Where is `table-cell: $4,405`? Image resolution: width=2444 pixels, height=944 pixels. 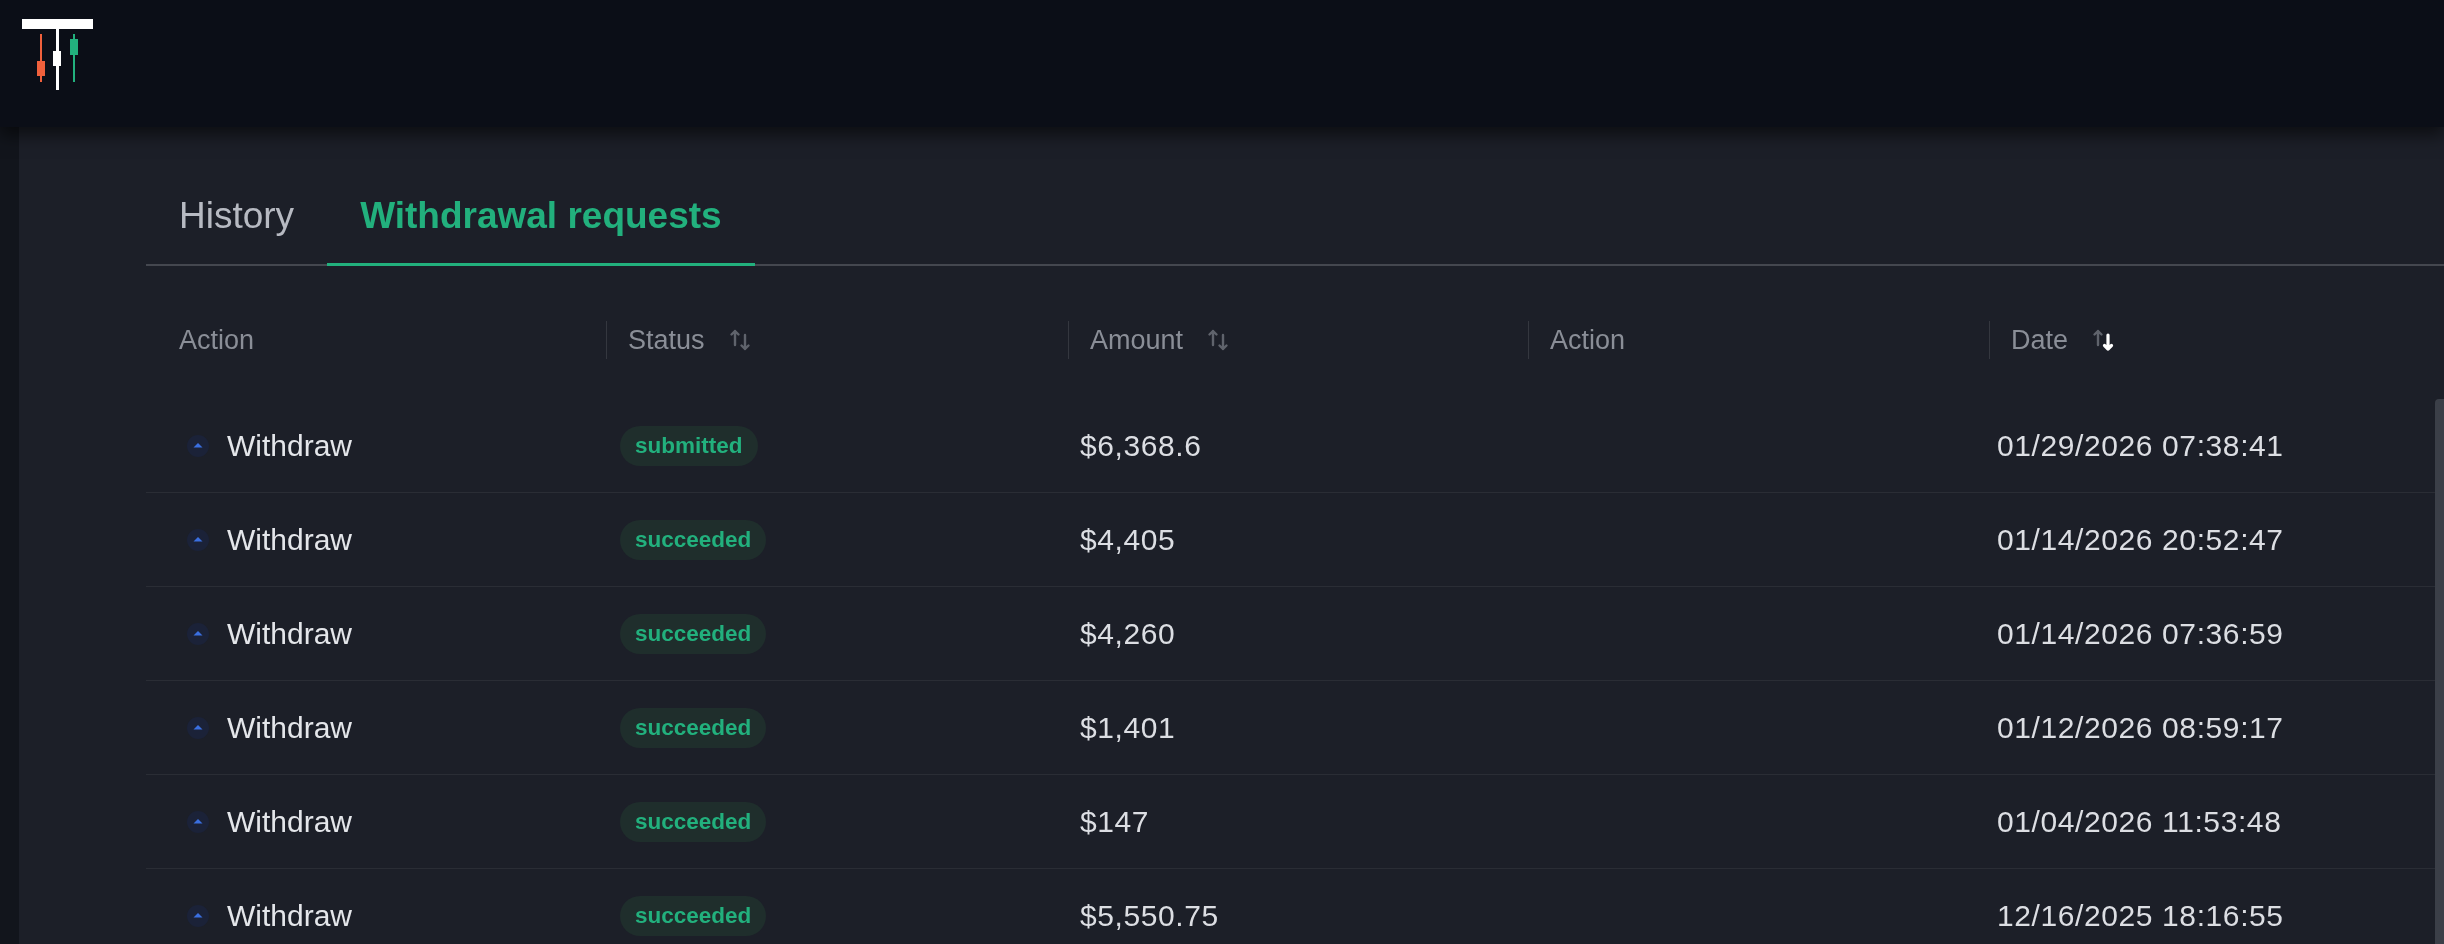
table-cell: $4,405 is located at coordinates (1128, 539).